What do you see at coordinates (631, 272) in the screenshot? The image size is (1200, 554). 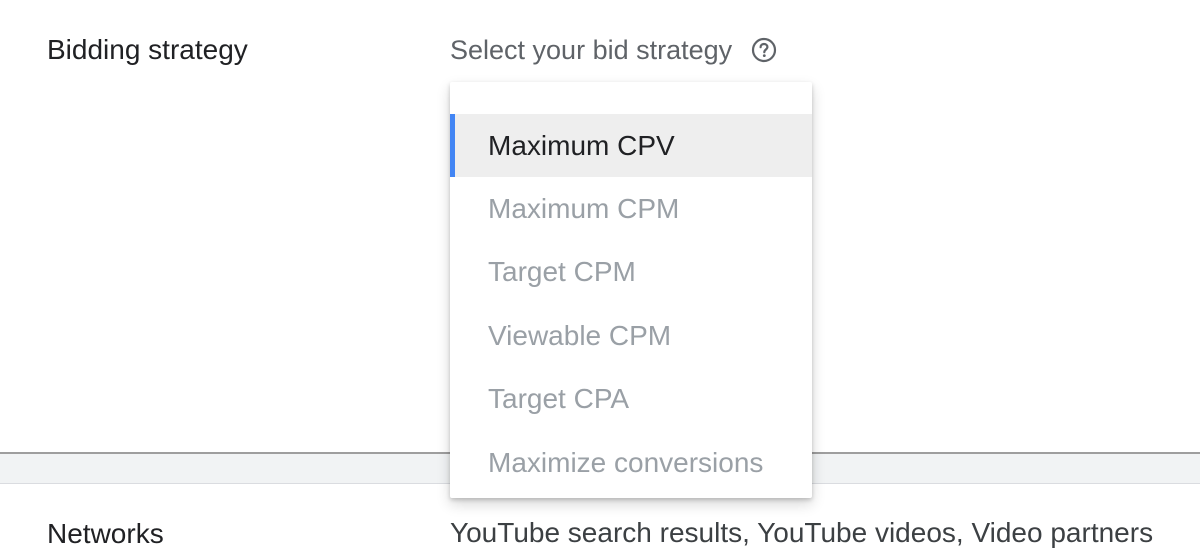 I see `option-target-cpm: Target CPM` at bounding box center [631, 272].